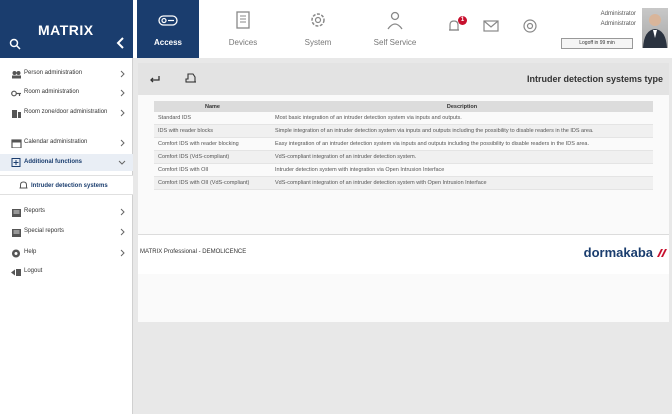  Describe the element at coordinates (15, 44) in the screenshot. I see `search-icon` at that location.